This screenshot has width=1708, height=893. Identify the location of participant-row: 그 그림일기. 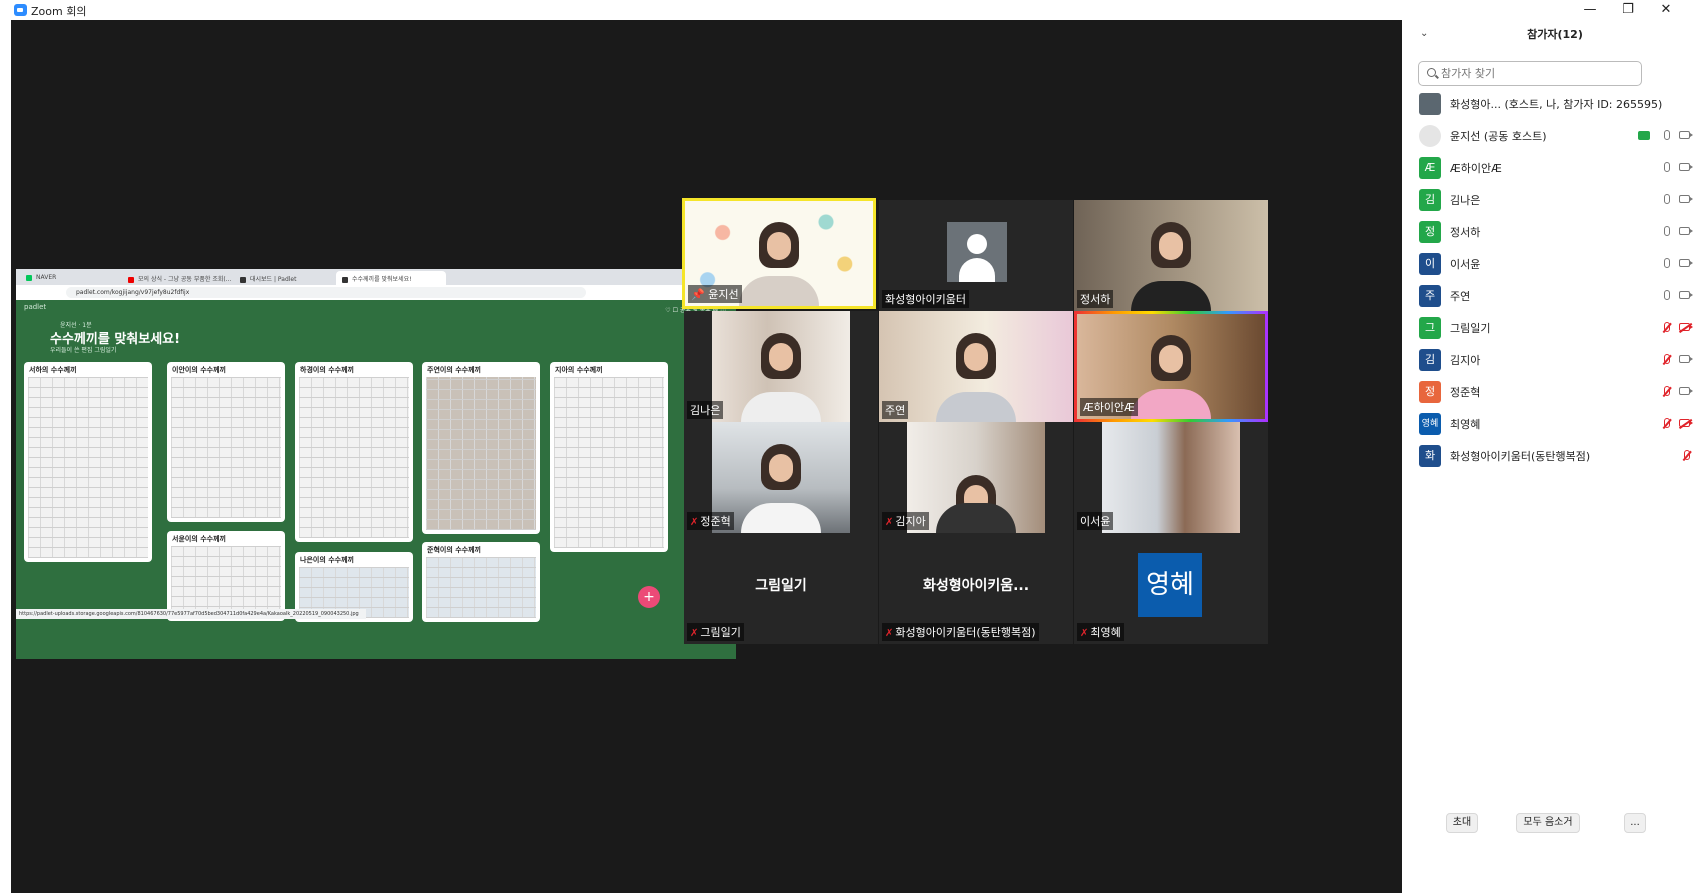
(1555, 328).